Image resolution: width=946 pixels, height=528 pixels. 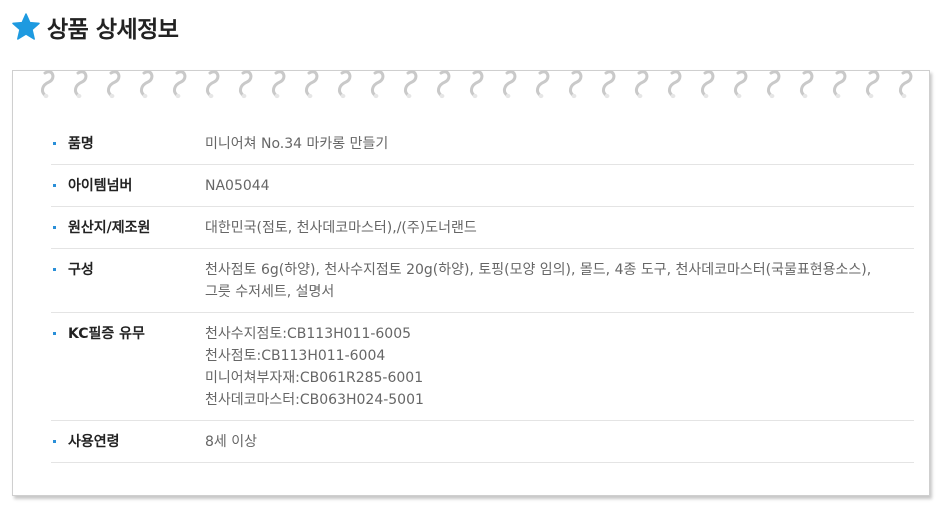 What do you see at coordinates (100, 186) in the screenshot?
I see `row-label: 아이템넘버` at bounding box center [100, 186].